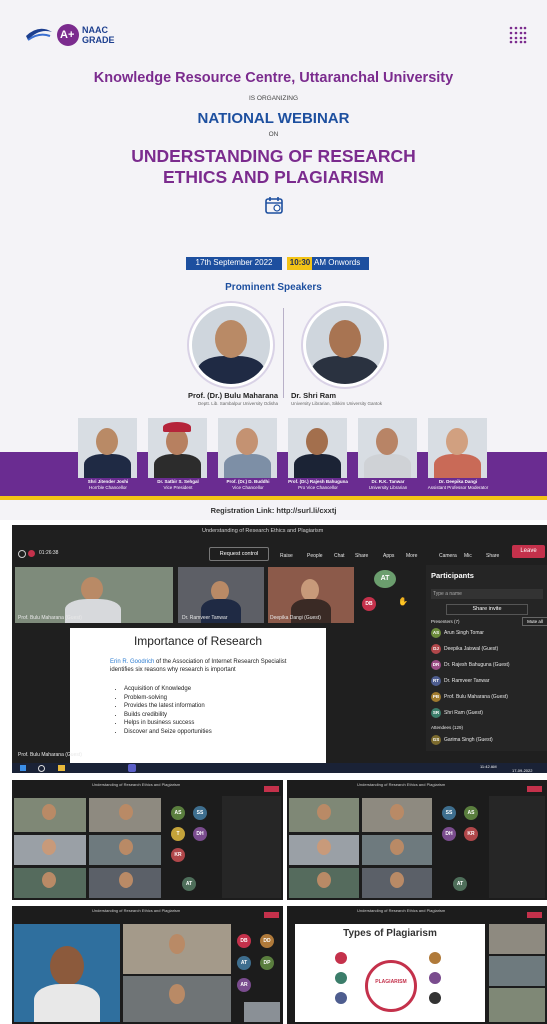  Describe the element at coordinates (315, 556) in the screenshot. I see `people-button: People` at that location.